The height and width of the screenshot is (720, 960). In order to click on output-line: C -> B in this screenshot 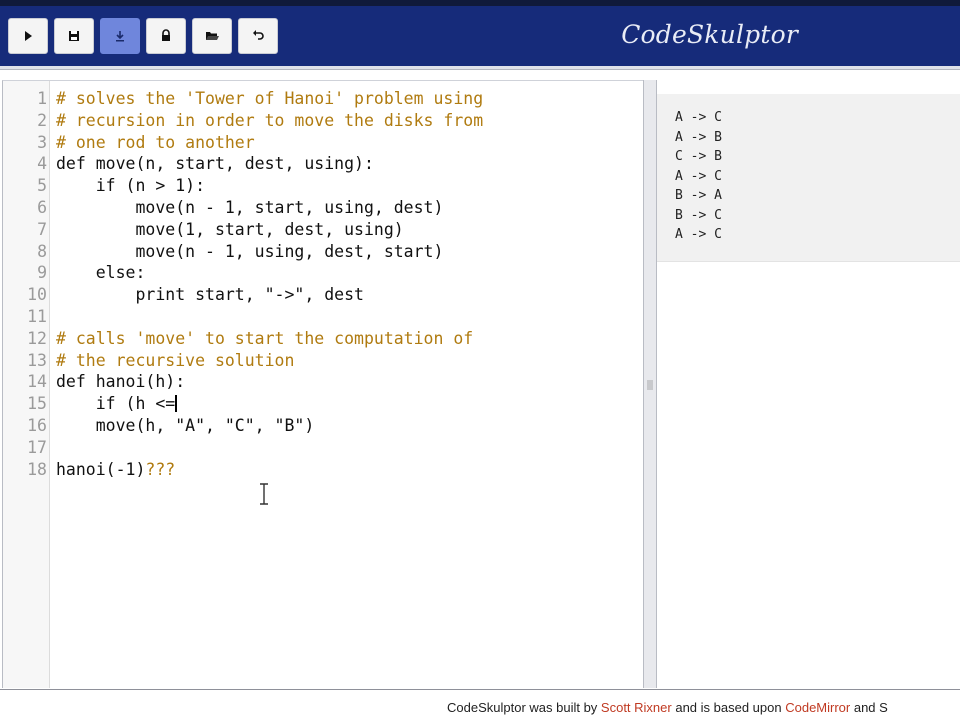, I will do `click(698, 156)`.